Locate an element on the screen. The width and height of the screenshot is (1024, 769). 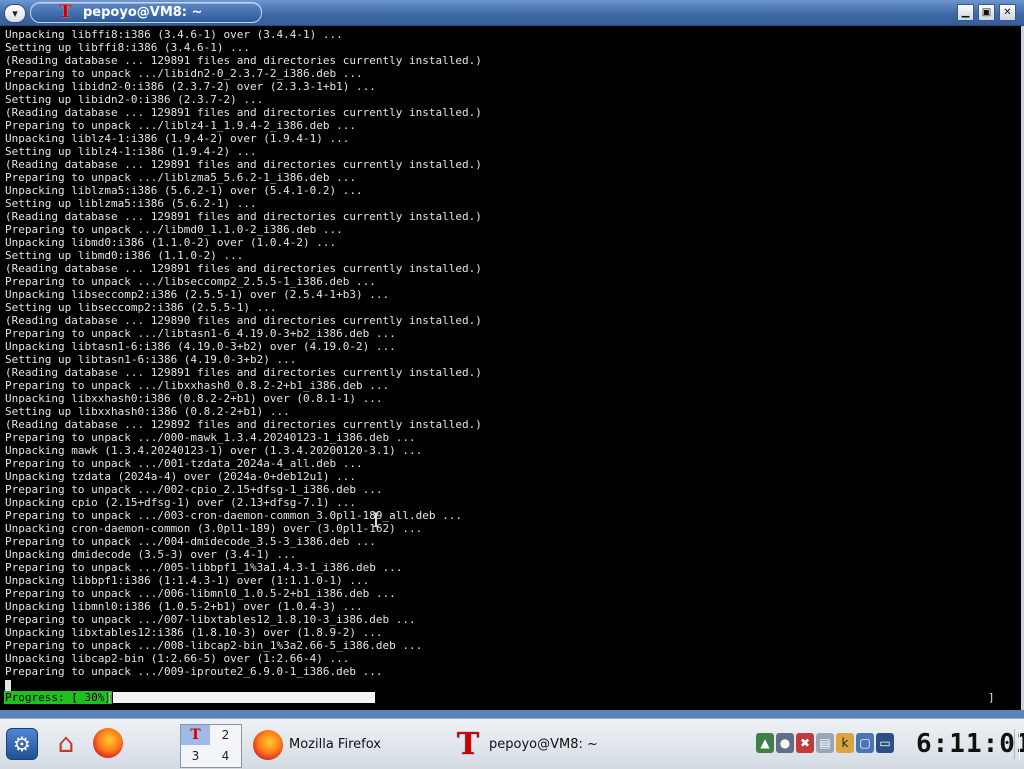
close-button: ✕ is located at coordinates (1007, 12).